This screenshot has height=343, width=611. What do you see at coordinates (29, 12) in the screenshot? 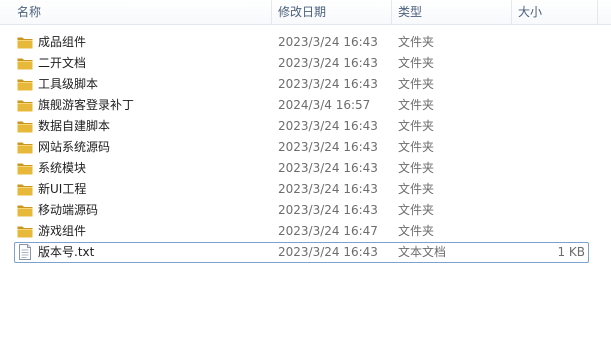
I see `column-header-name: 名称` at bounding box center [29, 12].